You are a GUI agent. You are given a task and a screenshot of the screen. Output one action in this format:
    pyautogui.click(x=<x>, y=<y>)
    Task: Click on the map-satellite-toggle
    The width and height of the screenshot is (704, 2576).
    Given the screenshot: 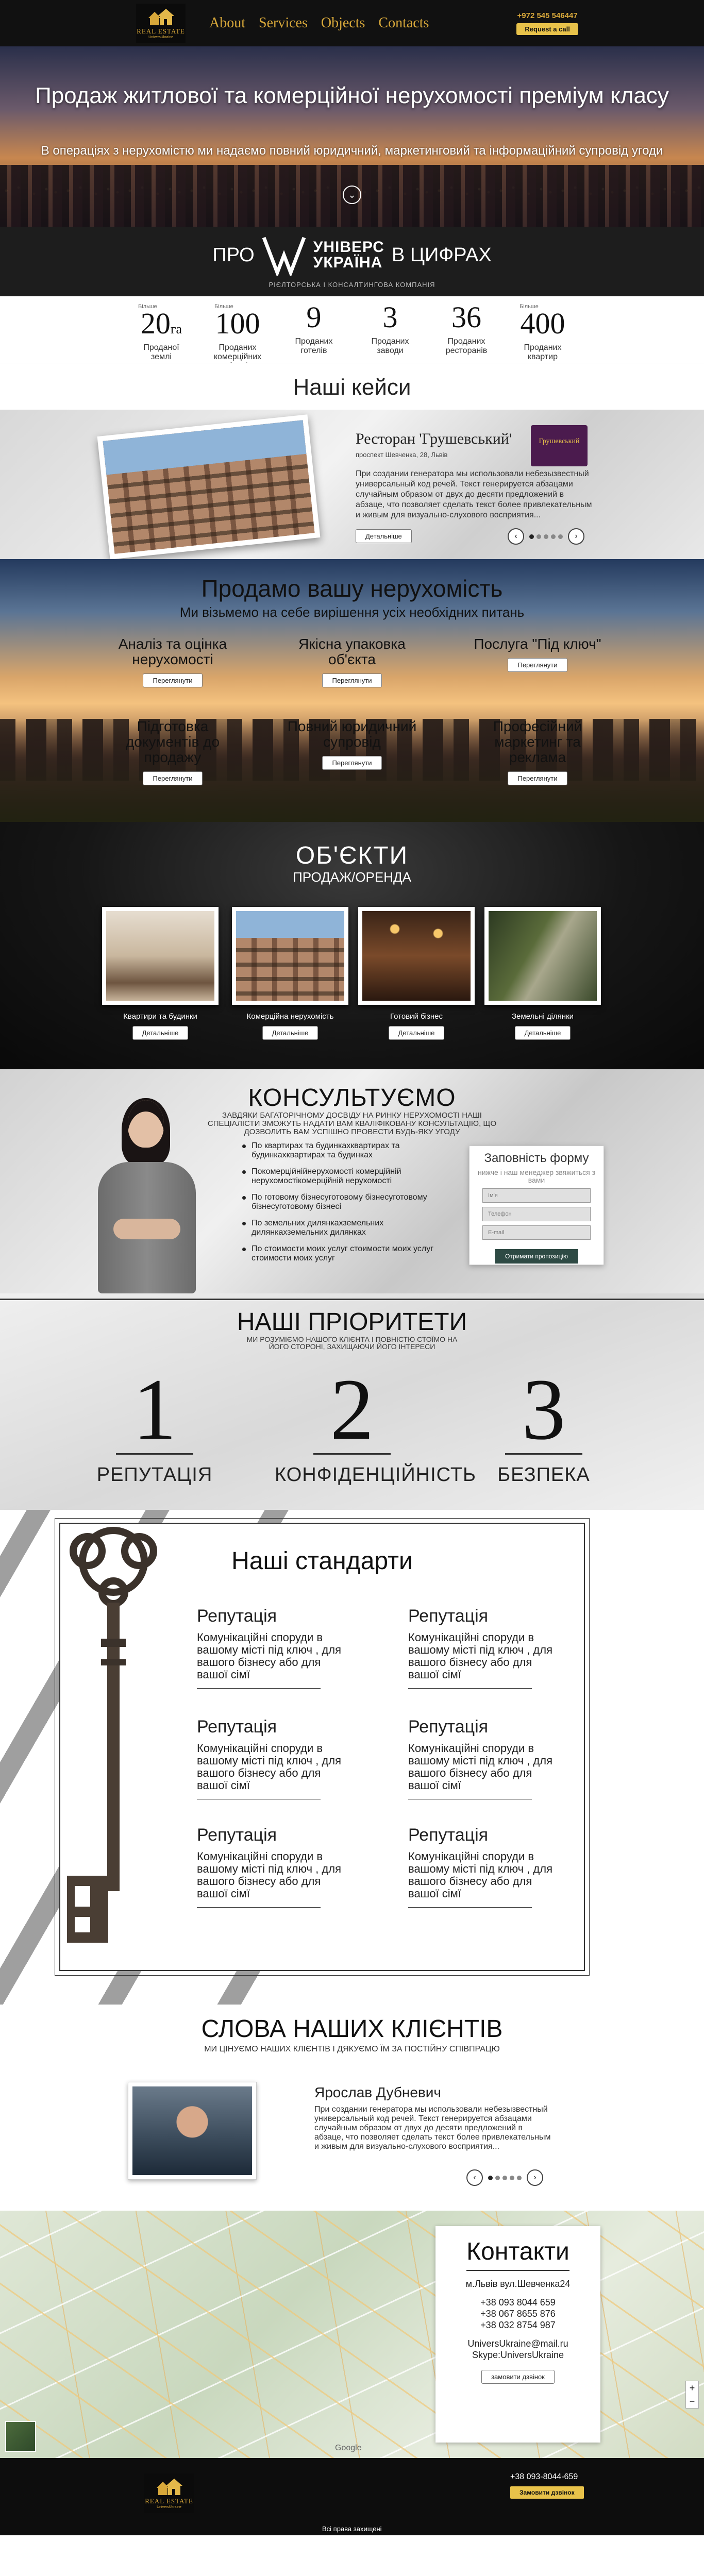 What is the action you would take?
    pyautogui.click(x=21, y=2436)
    